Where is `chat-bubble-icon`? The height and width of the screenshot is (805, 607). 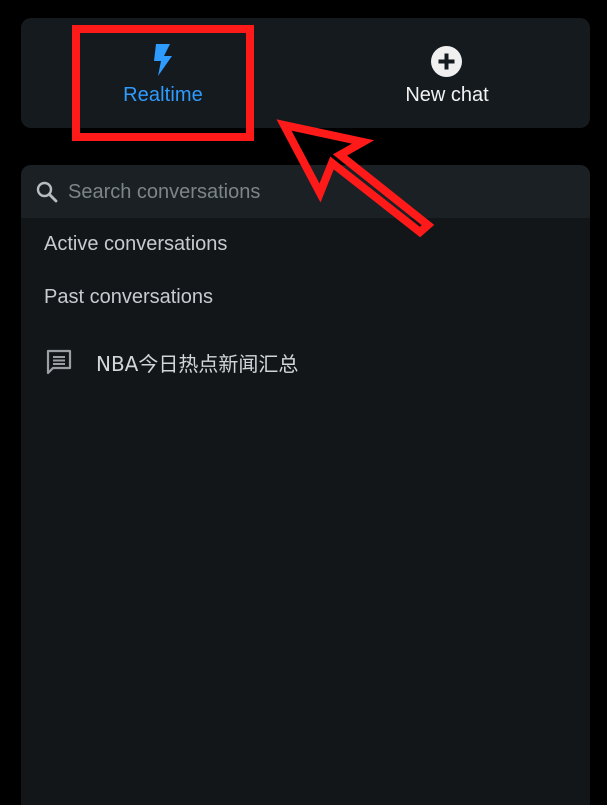
chat-bubble-icon is located at coordinates (59, 362).